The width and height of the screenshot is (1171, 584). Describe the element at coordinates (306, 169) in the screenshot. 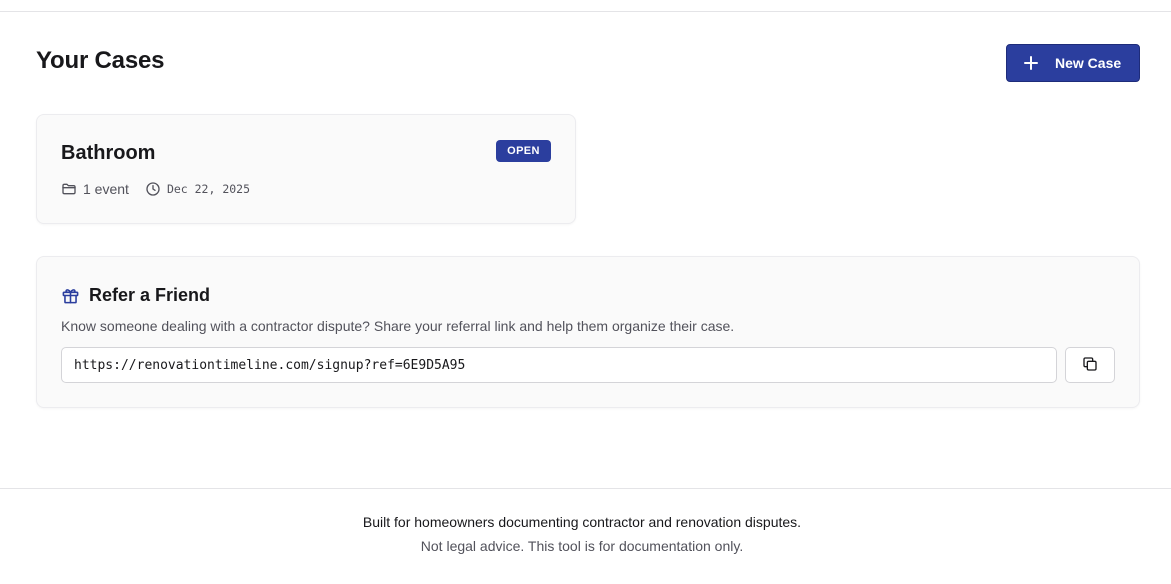

I see `case-card: Bathroom OPEN 1 event Dec 22, 2025` at that location.